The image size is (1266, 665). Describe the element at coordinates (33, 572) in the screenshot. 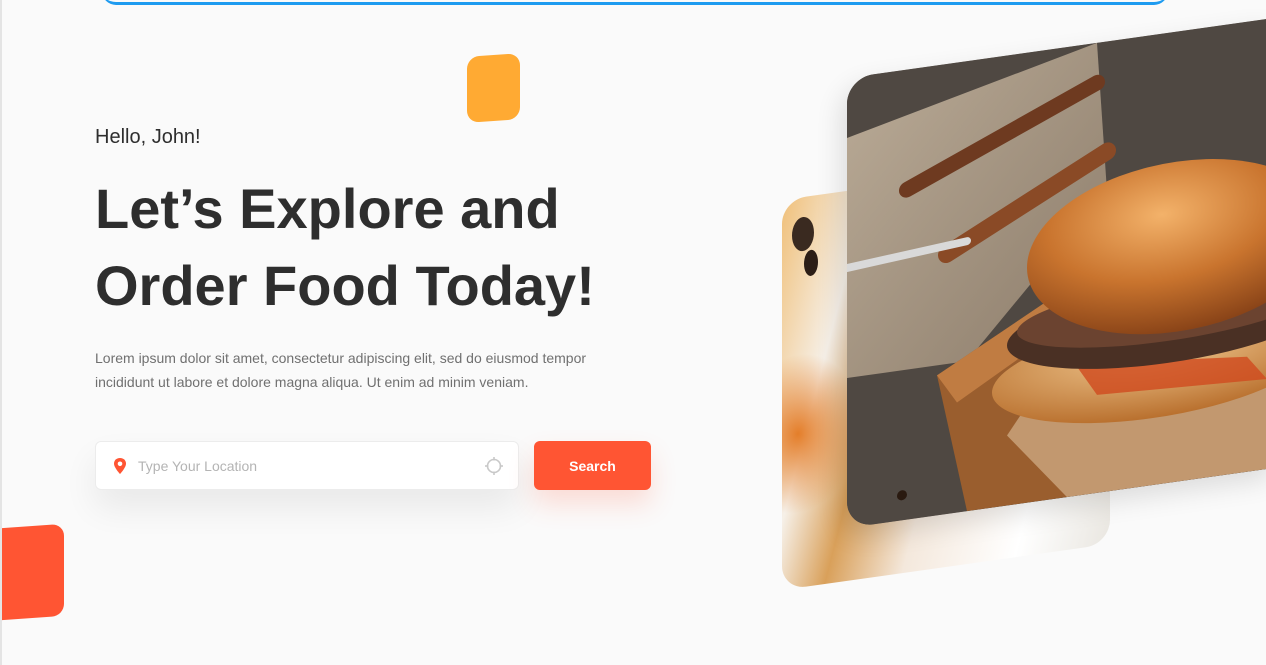

I see `decorative-red-shape` at that location.